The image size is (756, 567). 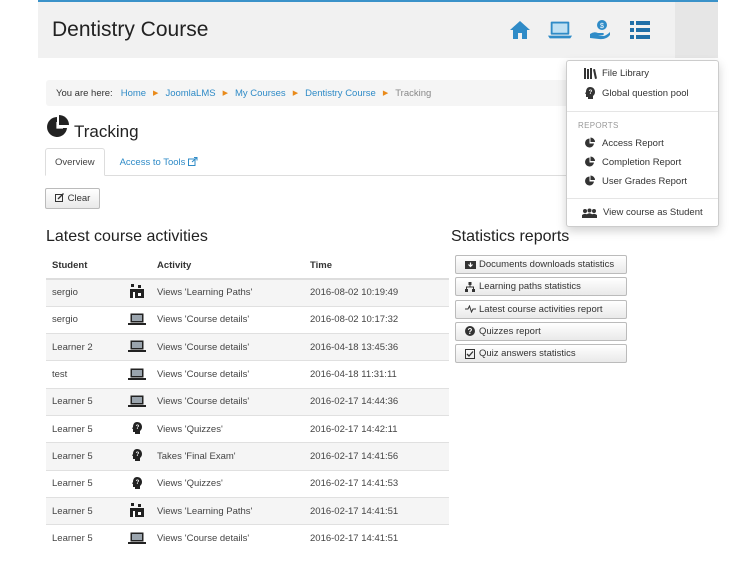 I want to click on latest-course-activities-report-button: Latest course activities report, so click(x=541, y=309).